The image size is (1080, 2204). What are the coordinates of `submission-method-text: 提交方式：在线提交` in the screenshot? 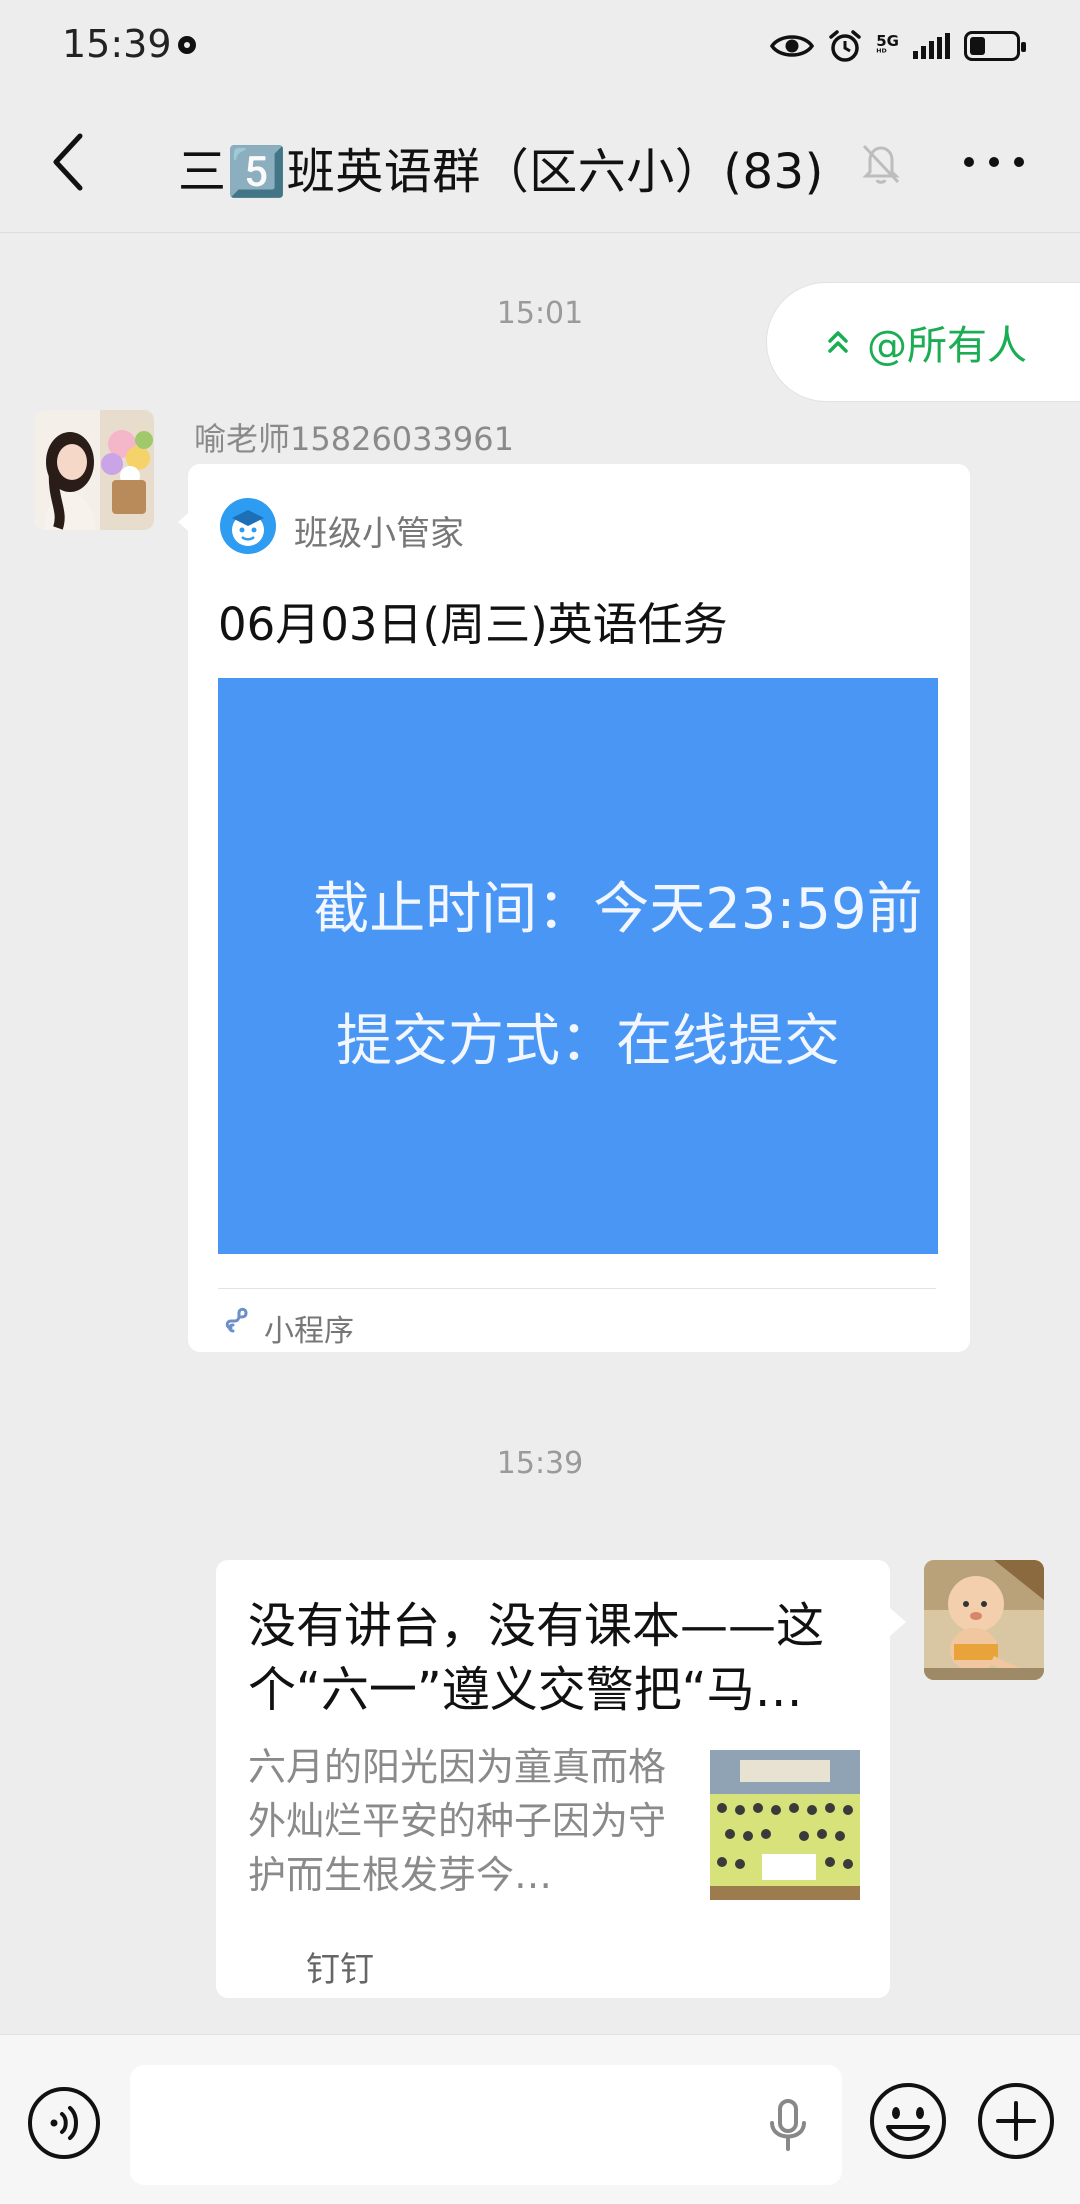 It's located at (588, 1041).